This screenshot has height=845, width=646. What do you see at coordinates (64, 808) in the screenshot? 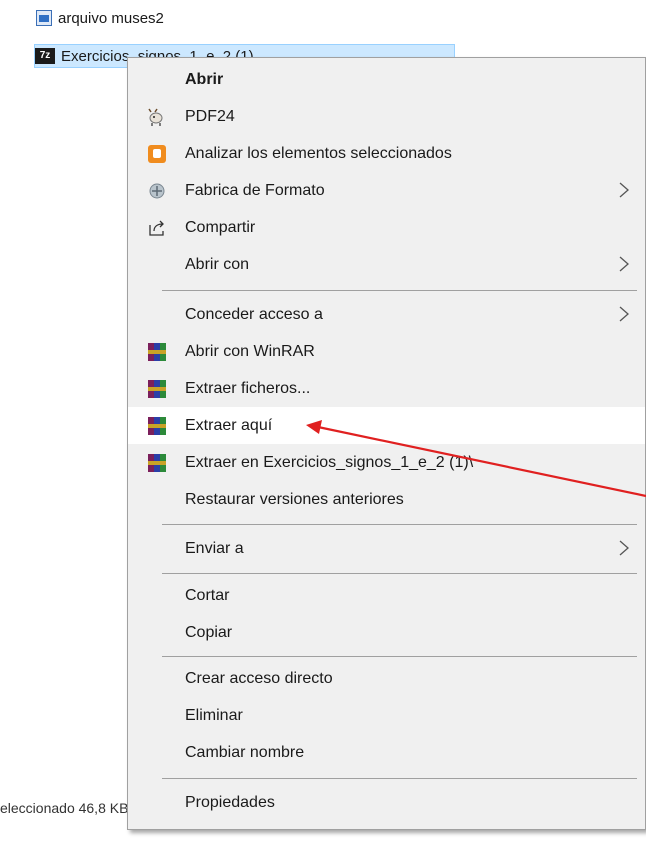
I see `status-bar-text: eleccionado 46,8 KB` at bounding box center [64, 808].